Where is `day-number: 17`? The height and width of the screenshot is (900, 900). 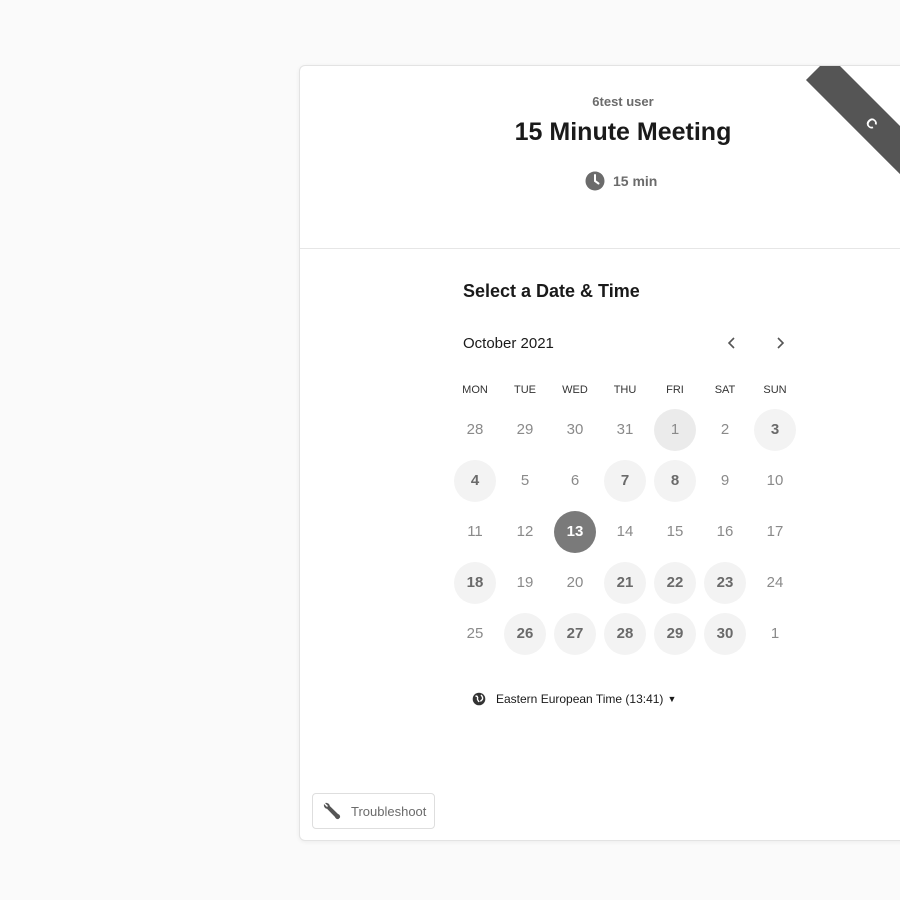 day-number: 17 is located at coordinates (775, 531).